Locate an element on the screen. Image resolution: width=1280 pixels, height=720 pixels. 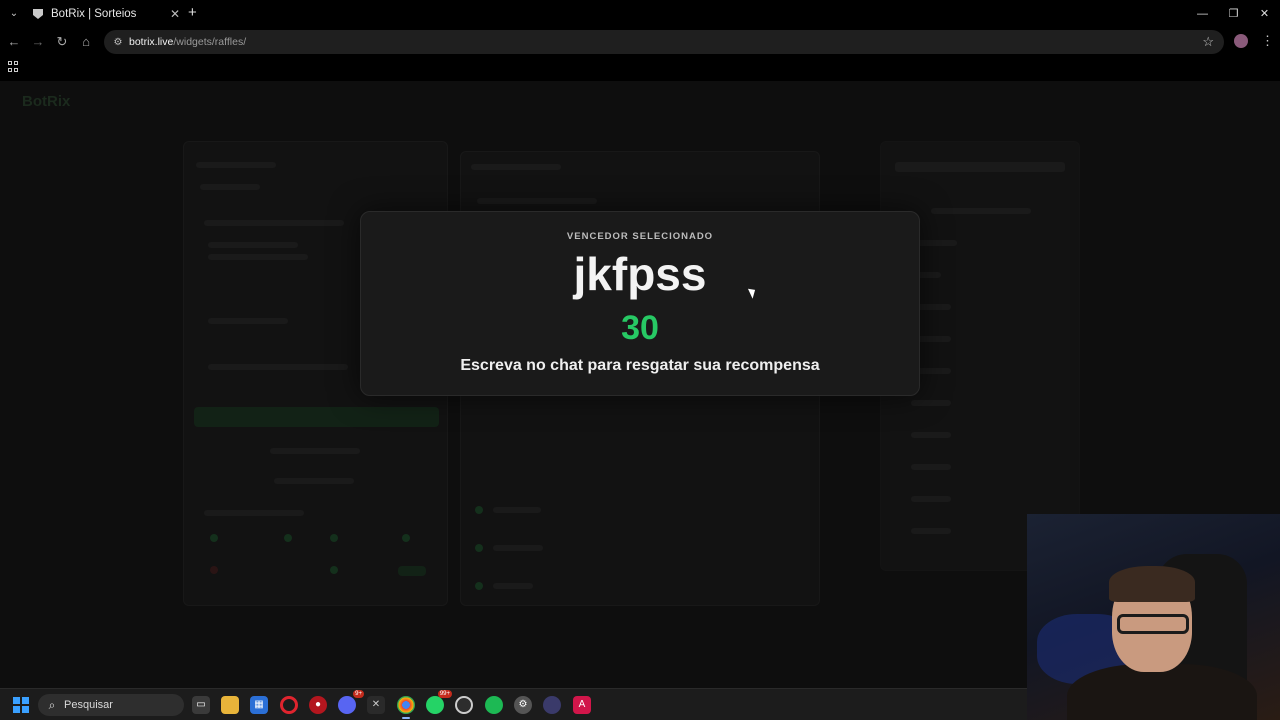
chrome-icon is located at coordinates (406, 707).